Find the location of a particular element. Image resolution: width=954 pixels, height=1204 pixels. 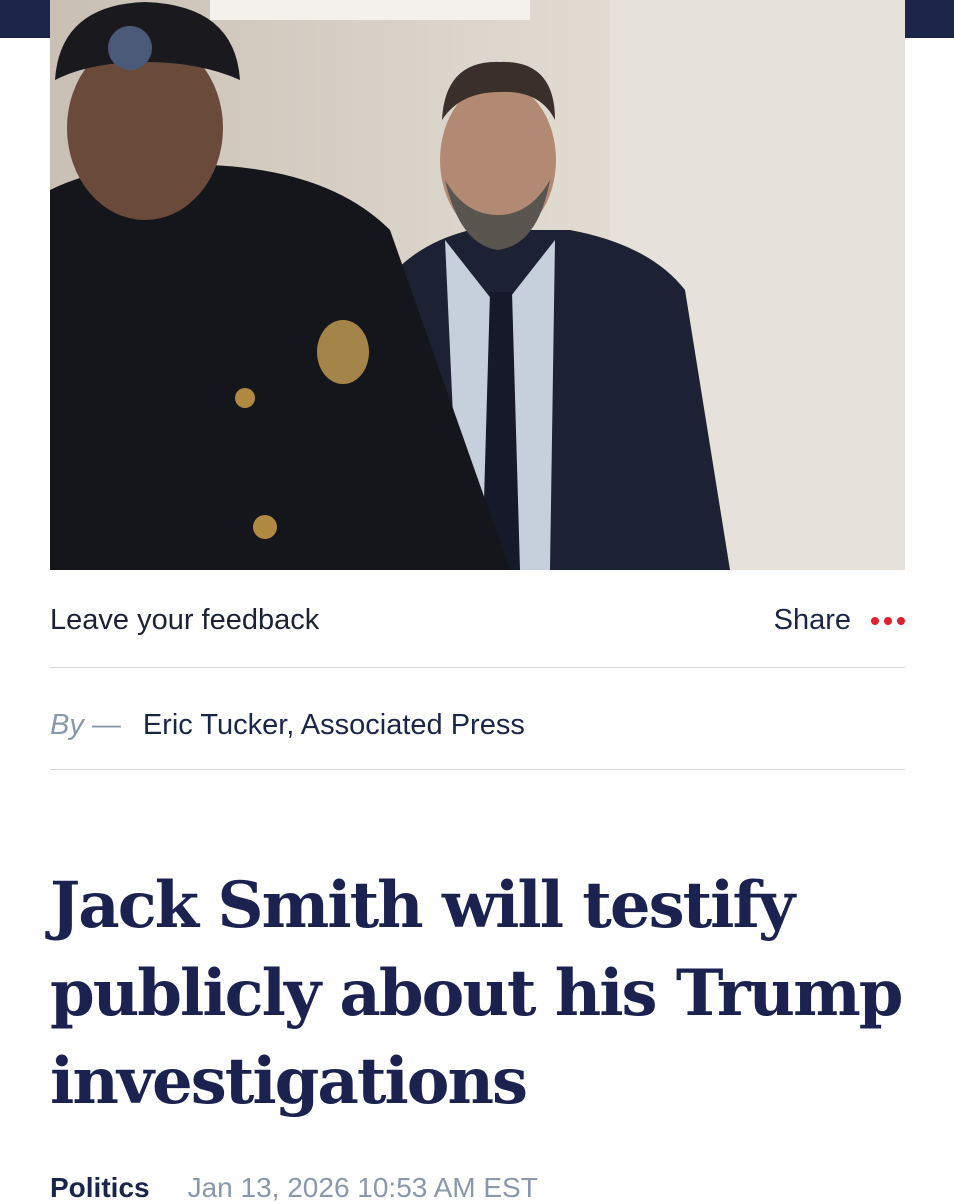

byline-dash: — is located at coordinates (106, 724).